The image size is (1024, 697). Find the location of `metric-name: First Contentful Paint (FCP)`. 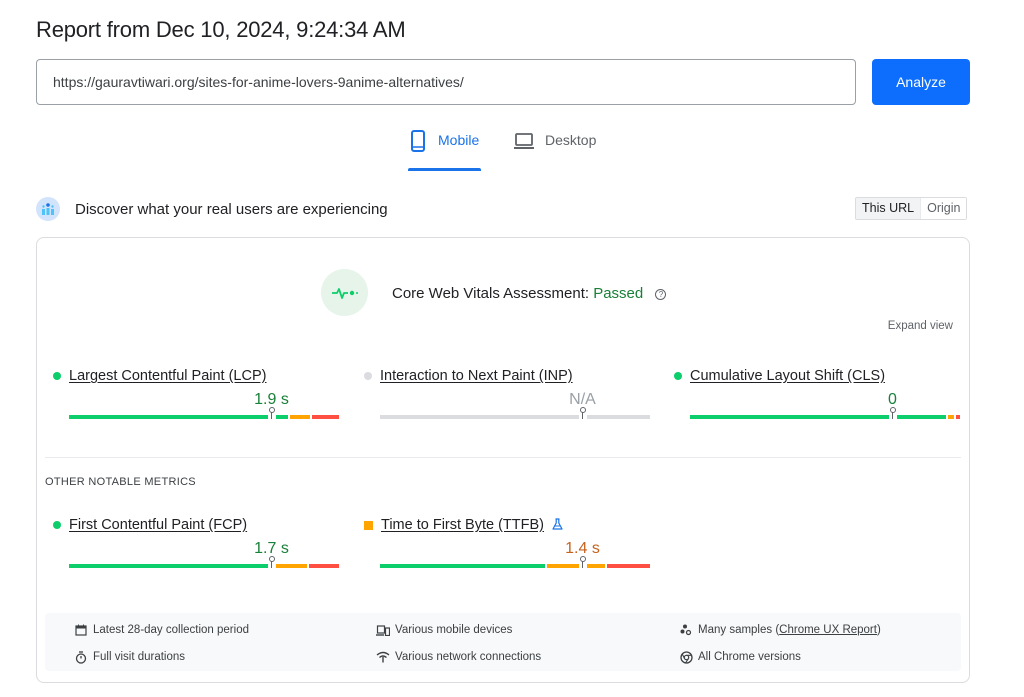

metric-name: First Contentful Paint (FCP) is located at coordinates (158, 525).